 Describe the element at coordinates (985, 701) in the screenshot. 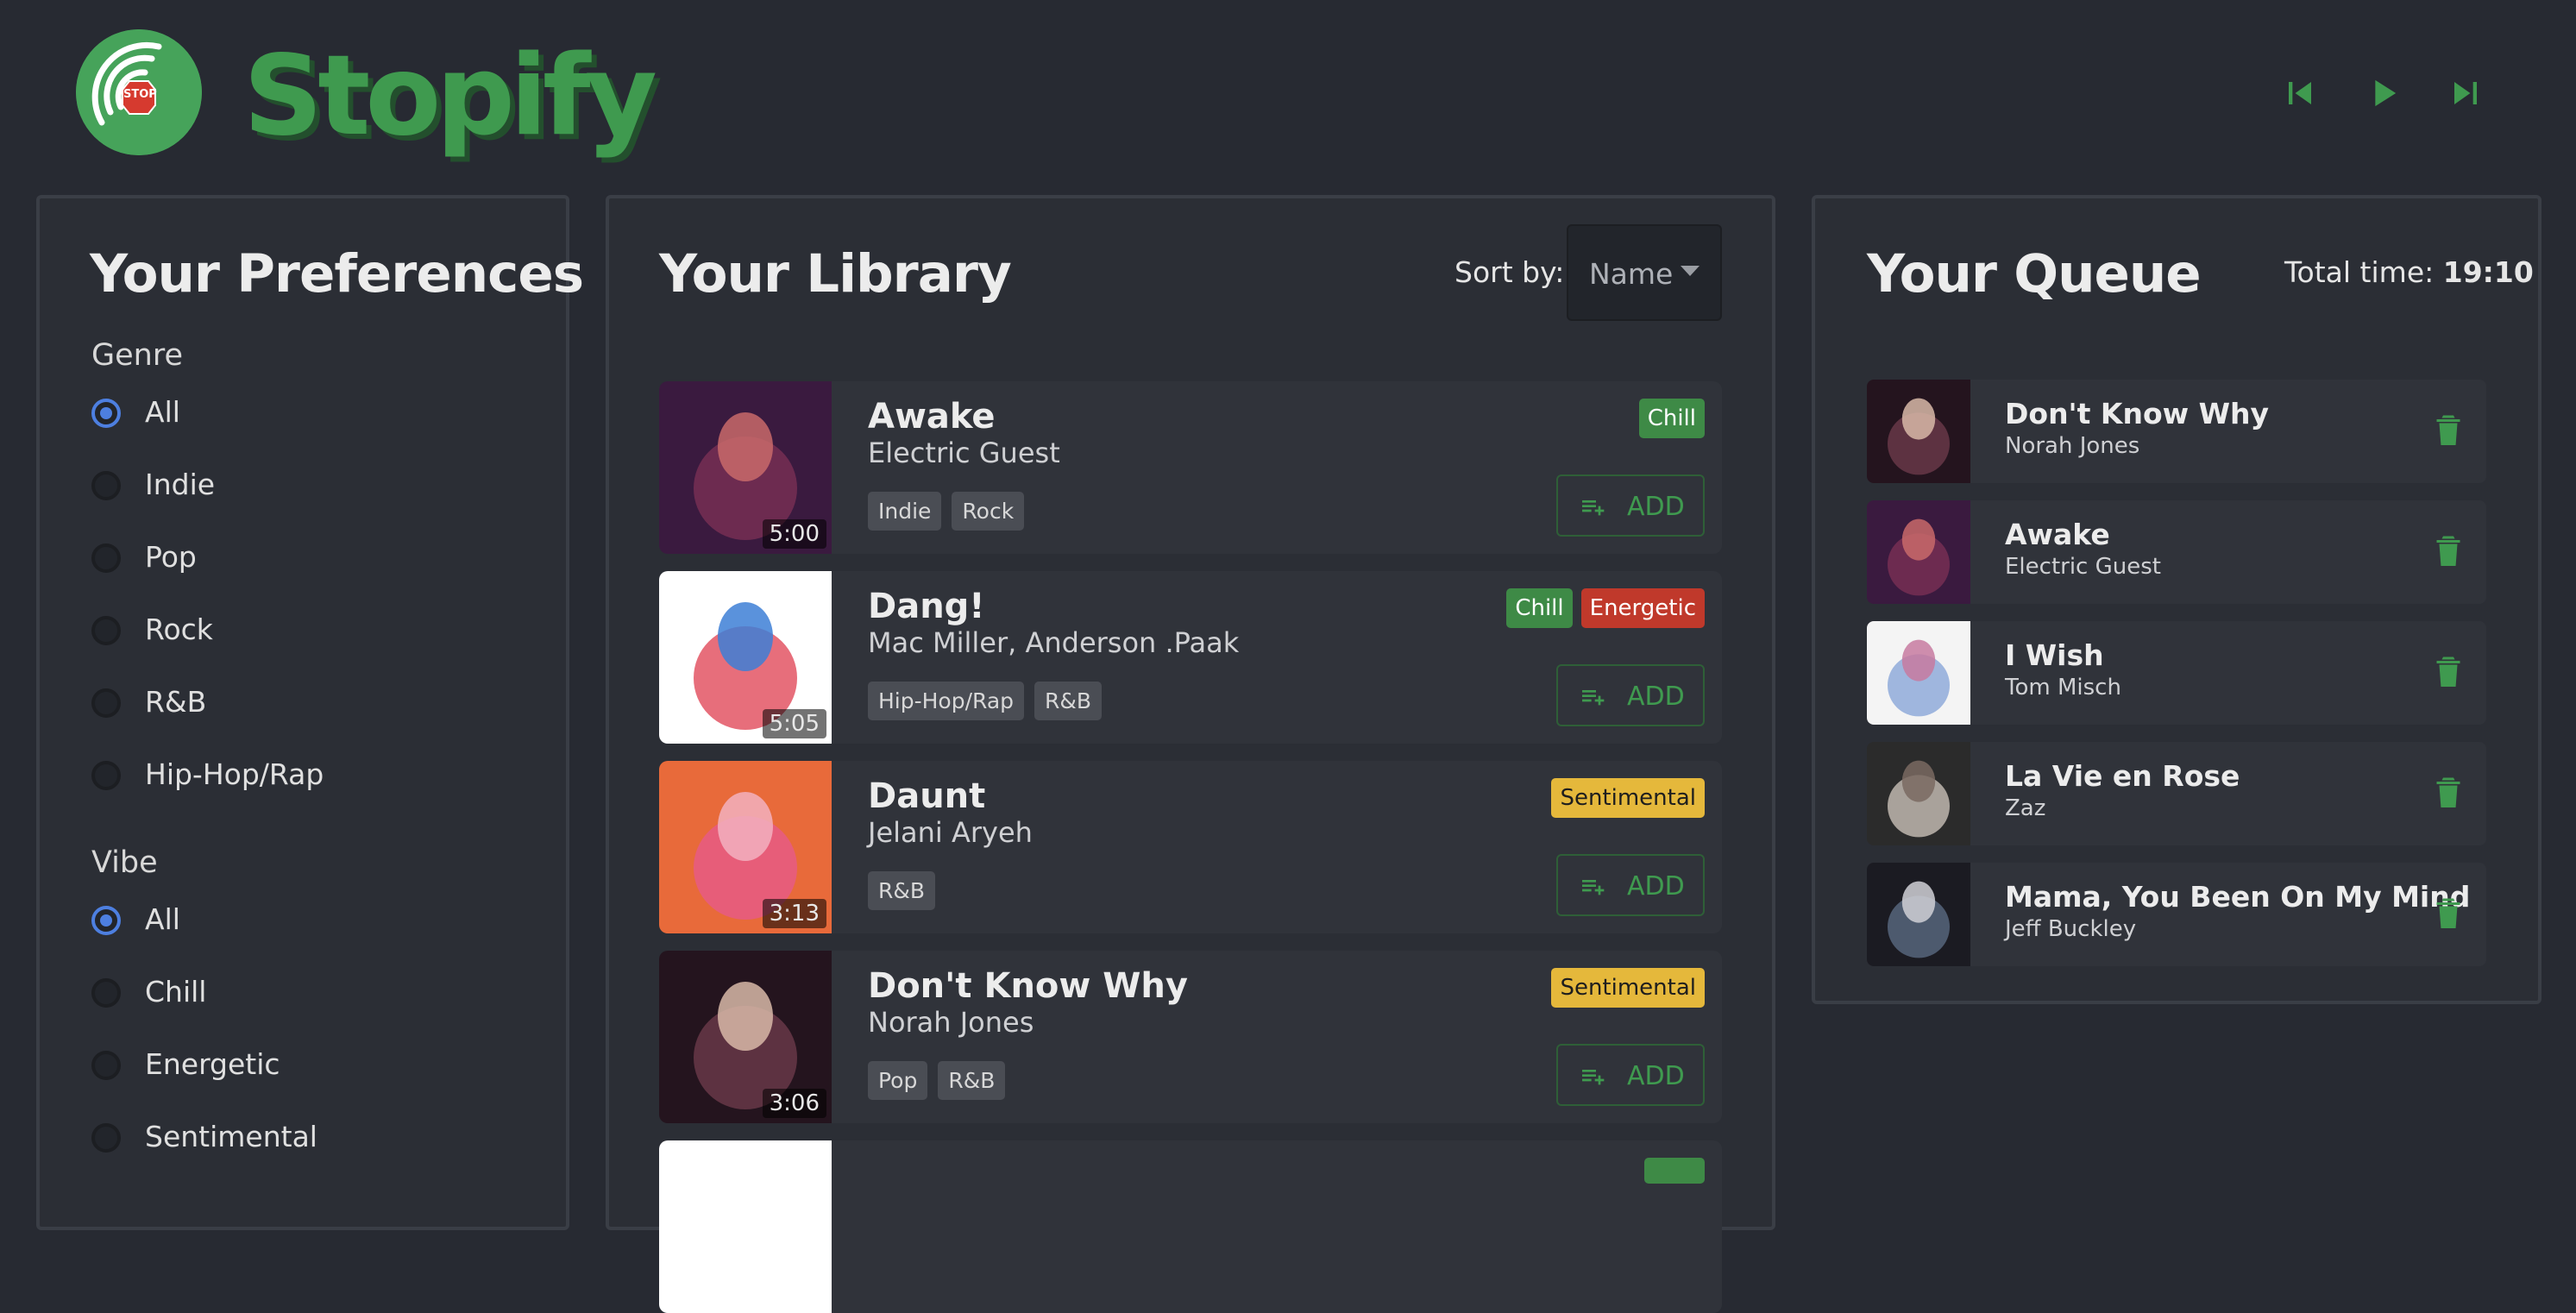

I see `genre-tags: Hip-Hop/Rap R&B` at that location.